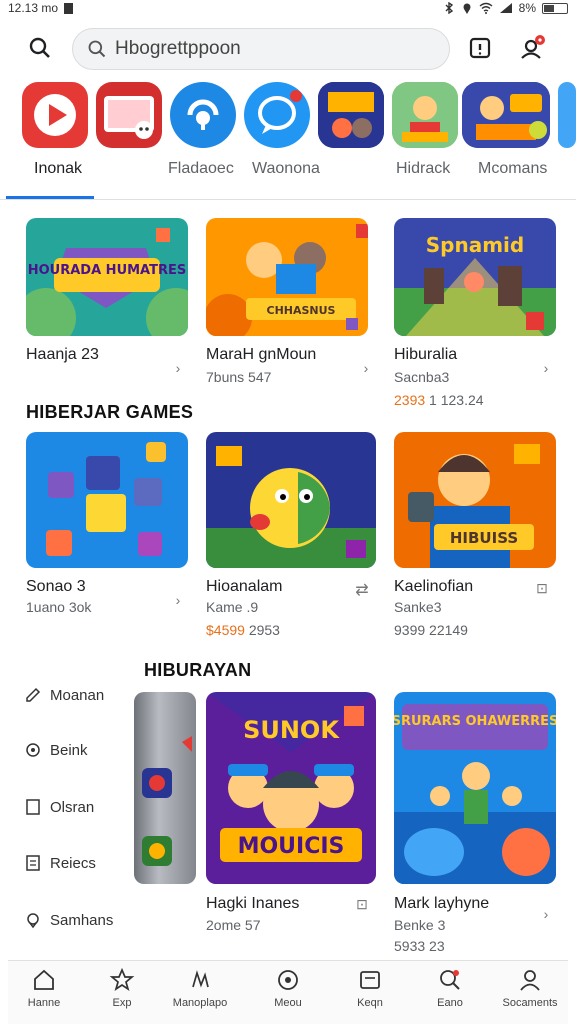 The image size is (576, 1024). I want to click on nav-label: Manoplapo, so click(200, 1003).